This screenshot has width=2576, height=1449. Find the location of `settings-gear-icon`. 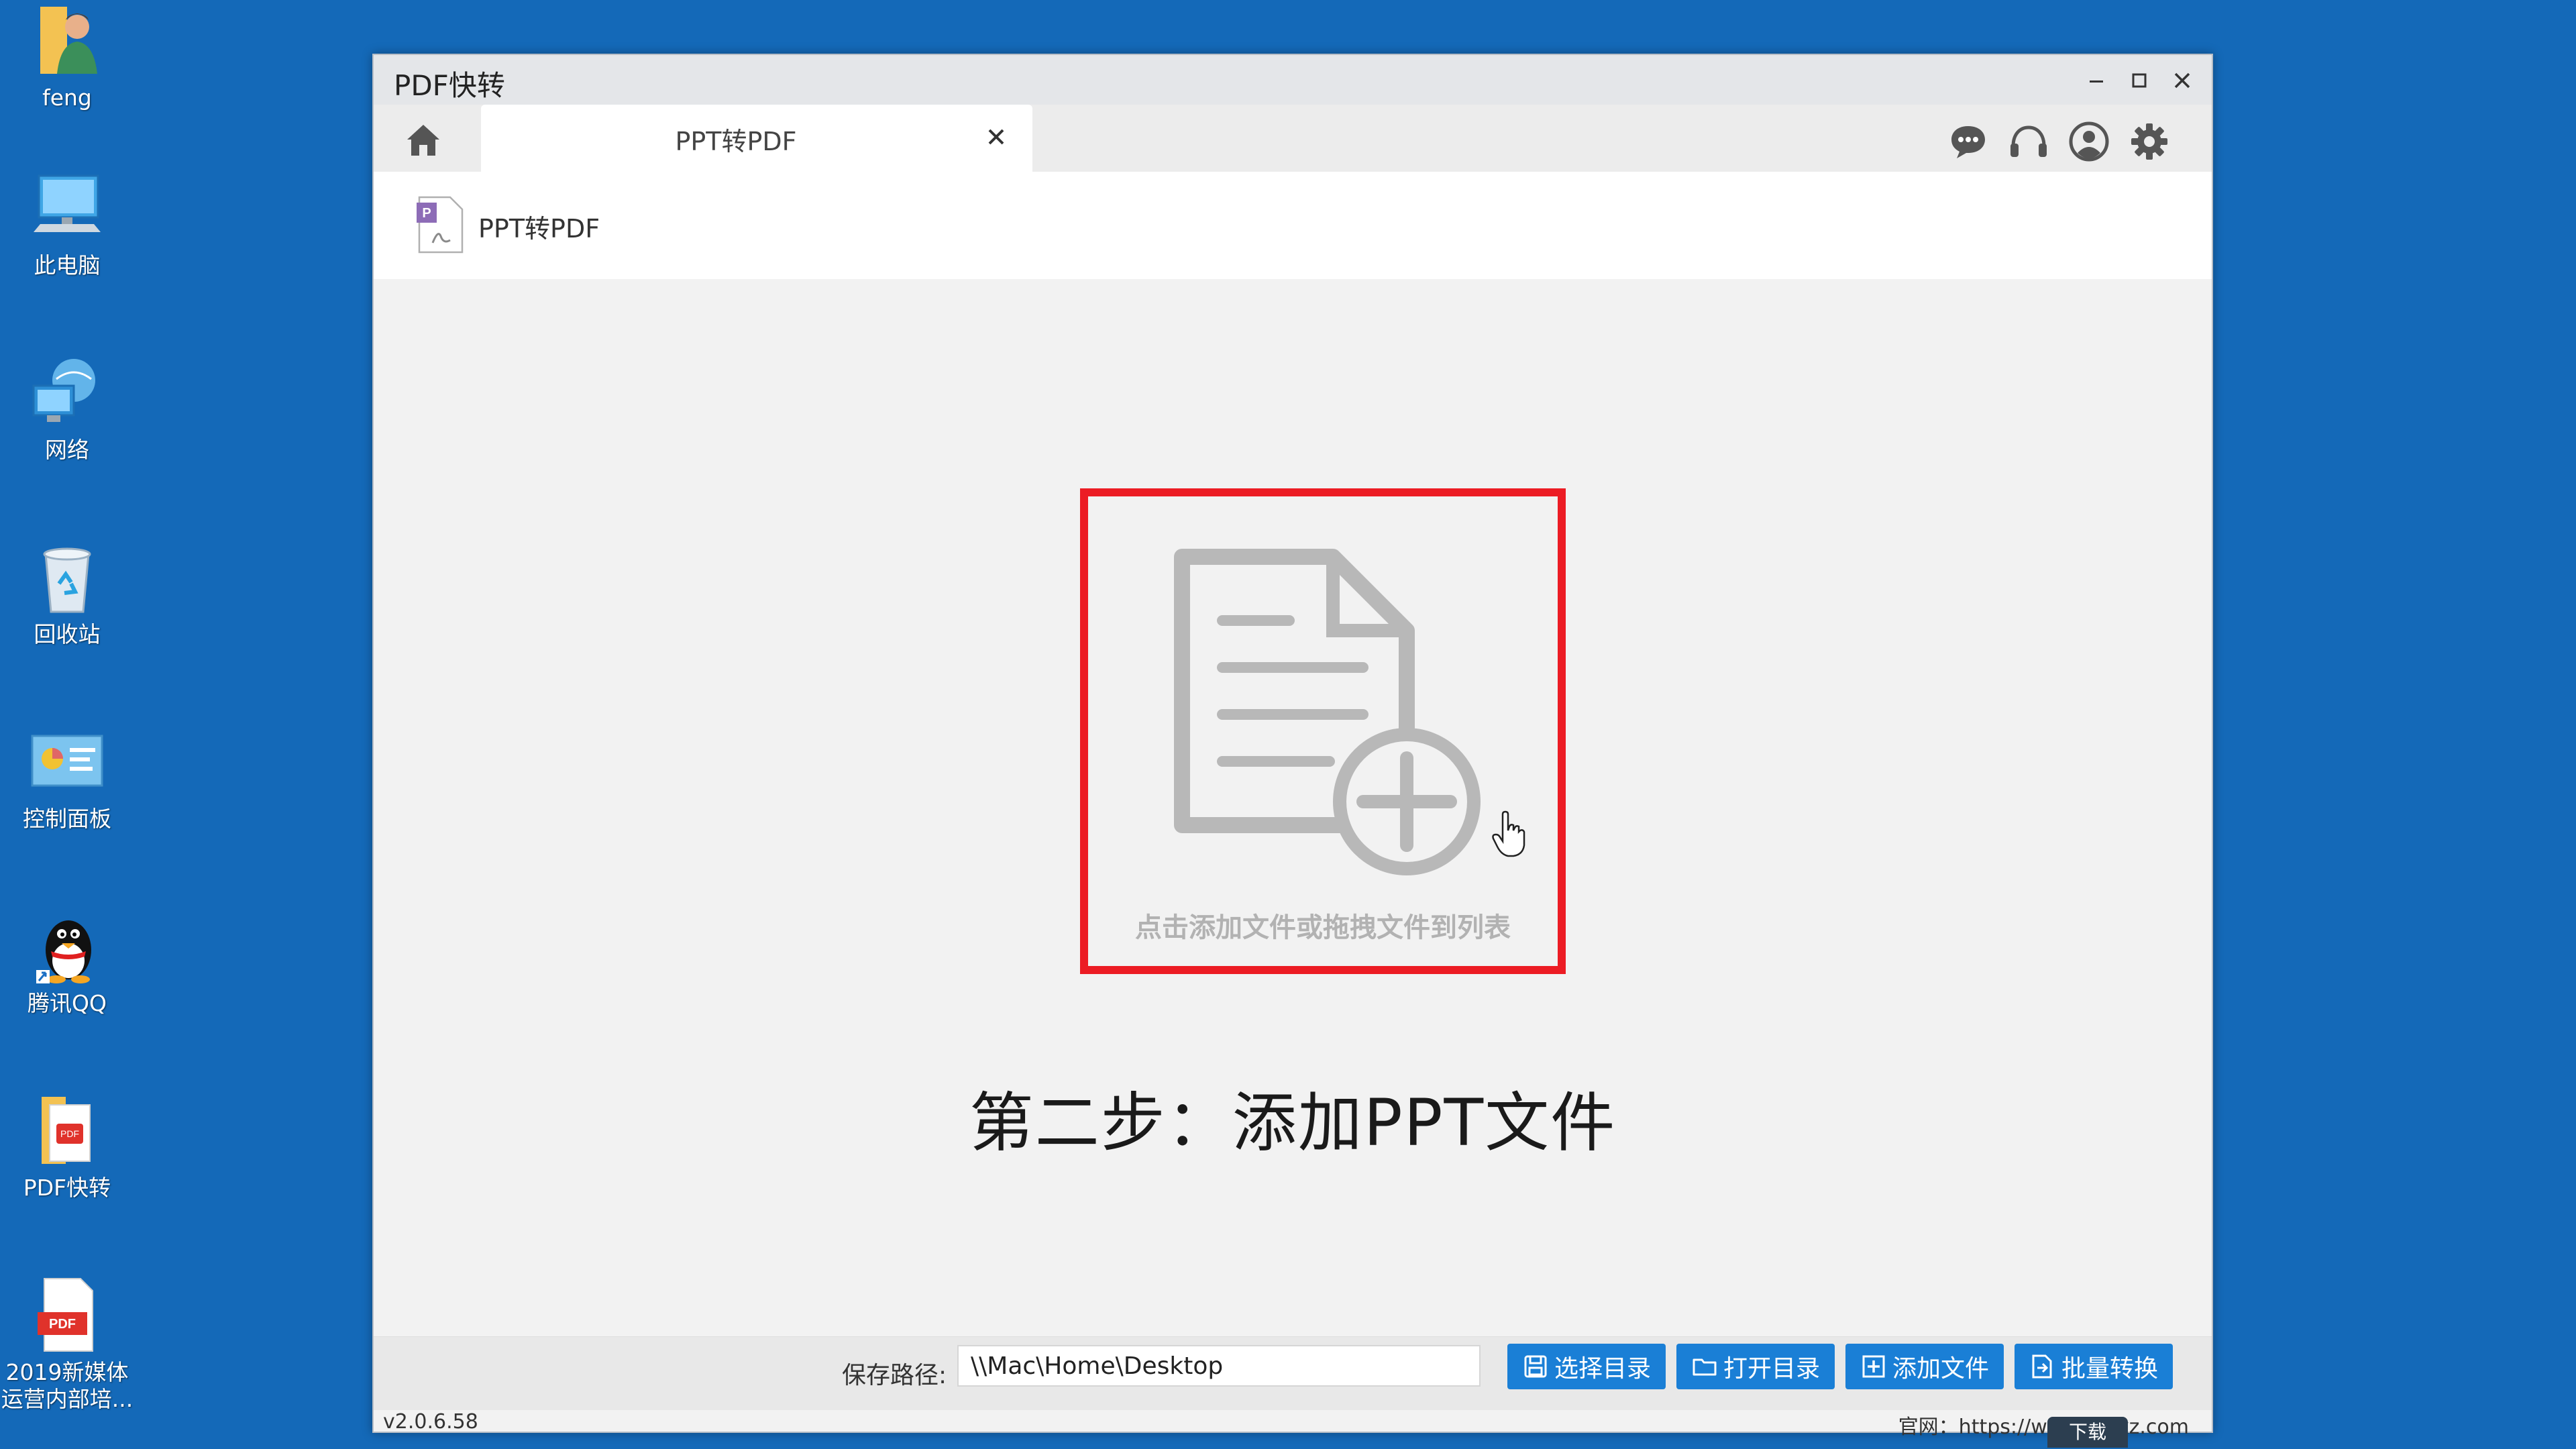

settings-gear-icon is located at coordinates (2149, 141).